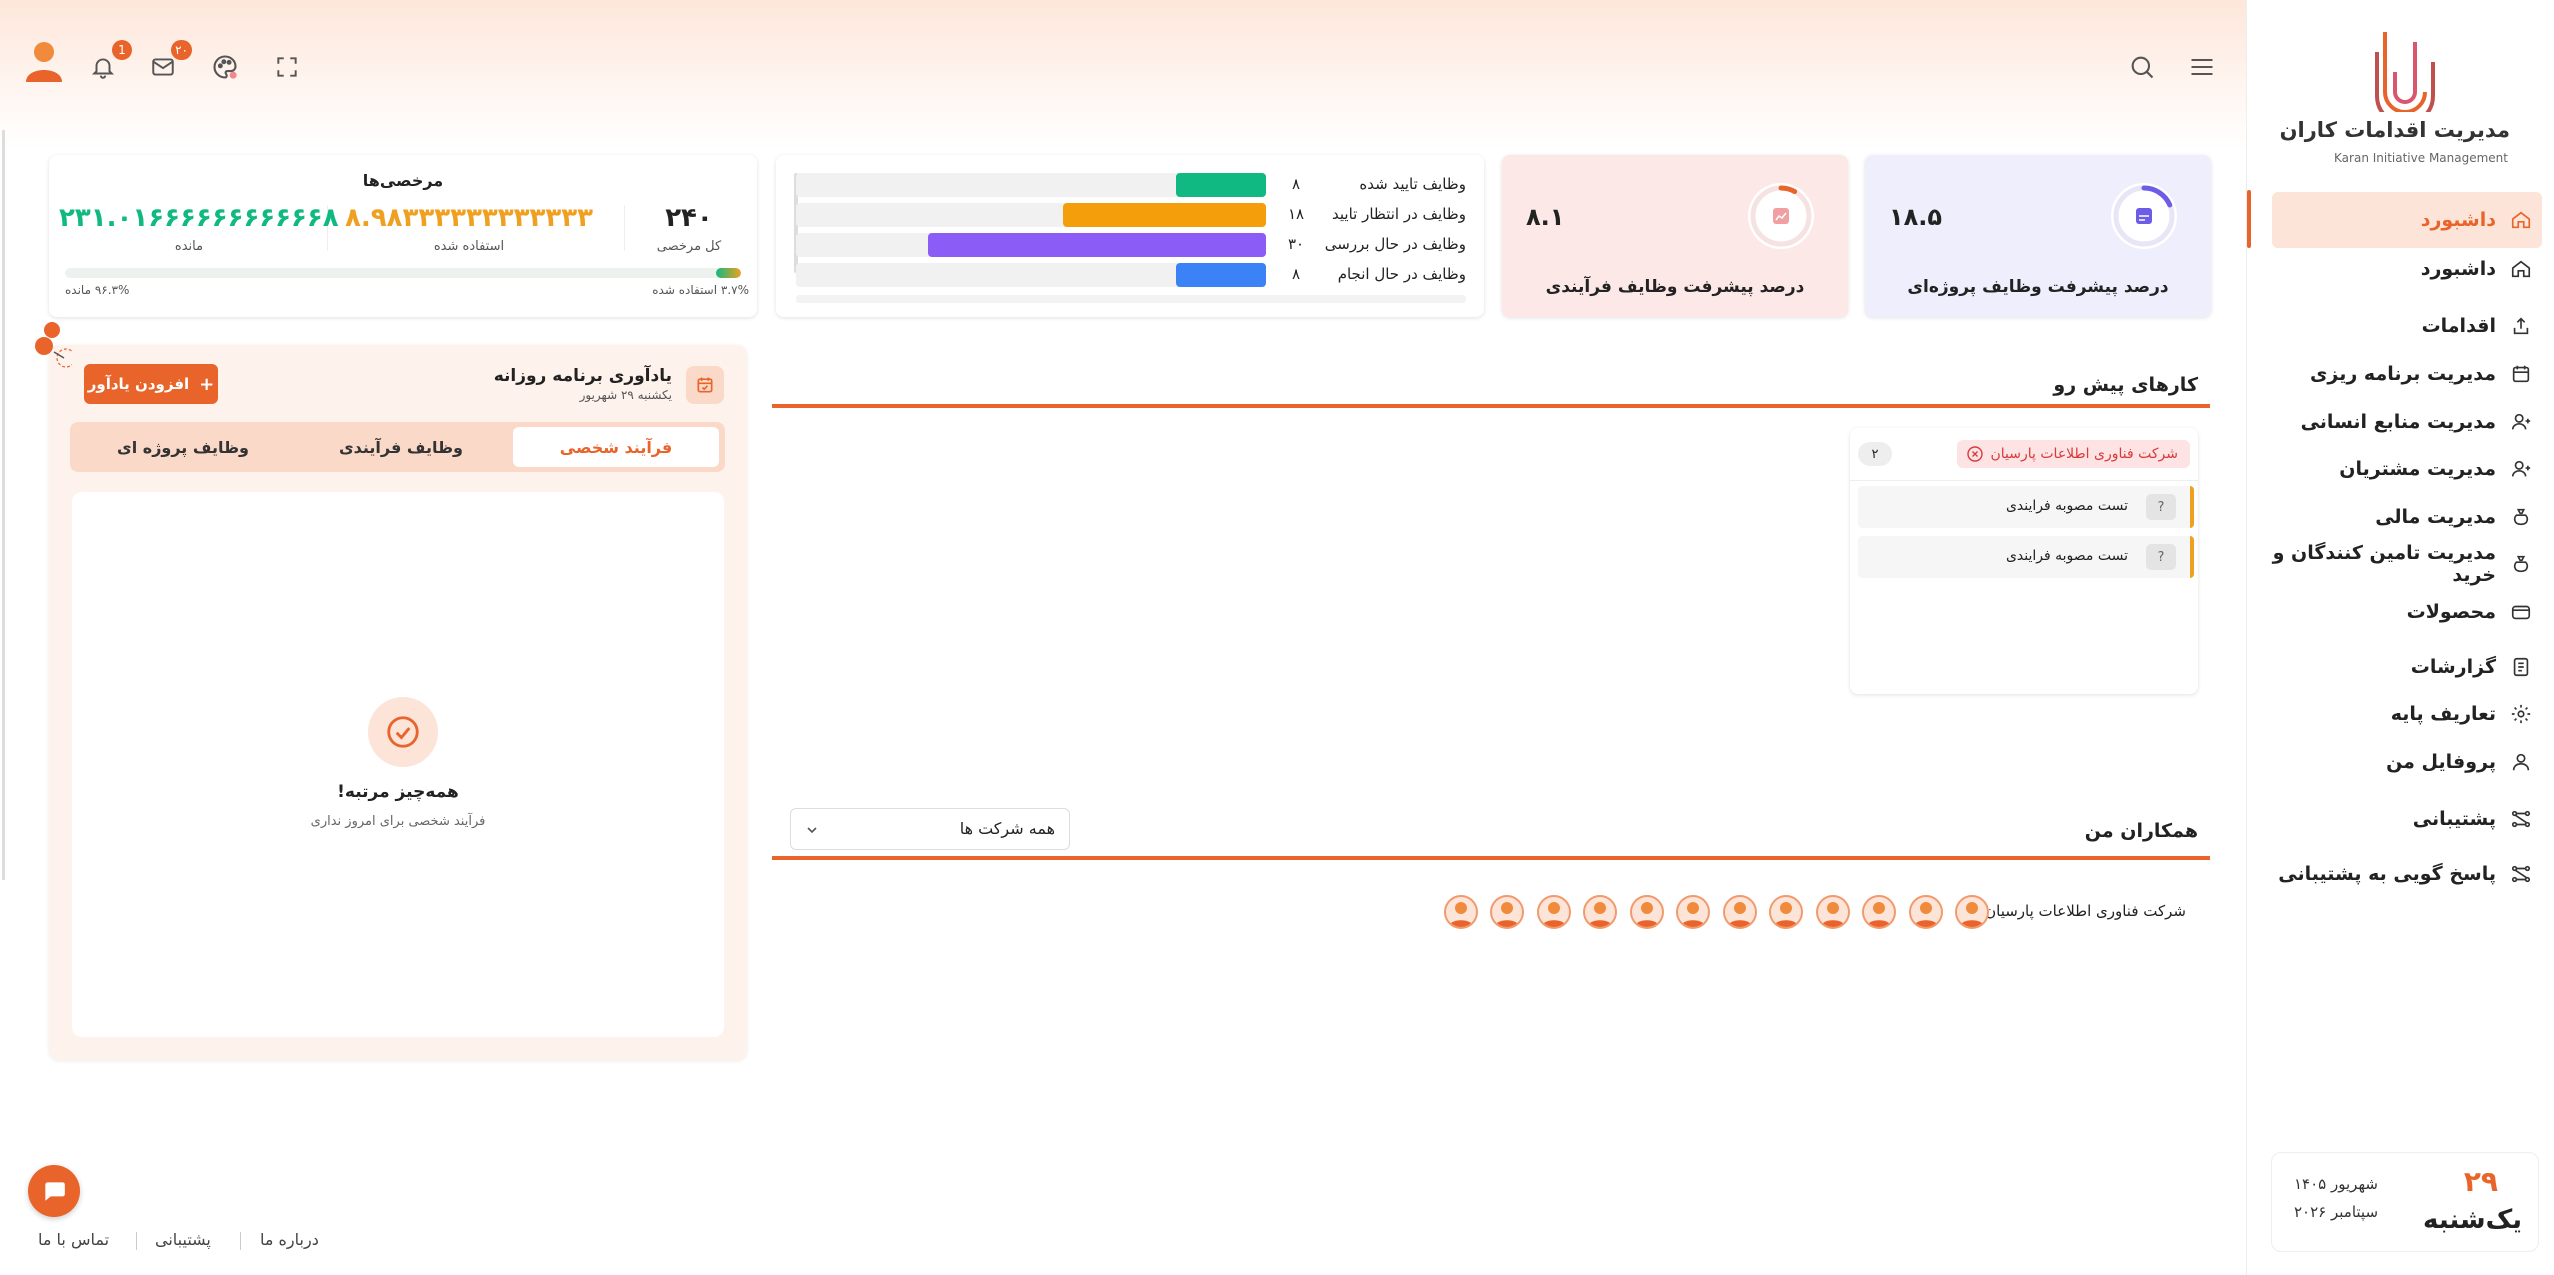 This screenshot has height=1275, width=2554. What do you see at coordinates (44, 62) in the screenshot?
I see `user-avatar-icon` at bounding box center [44, 62].